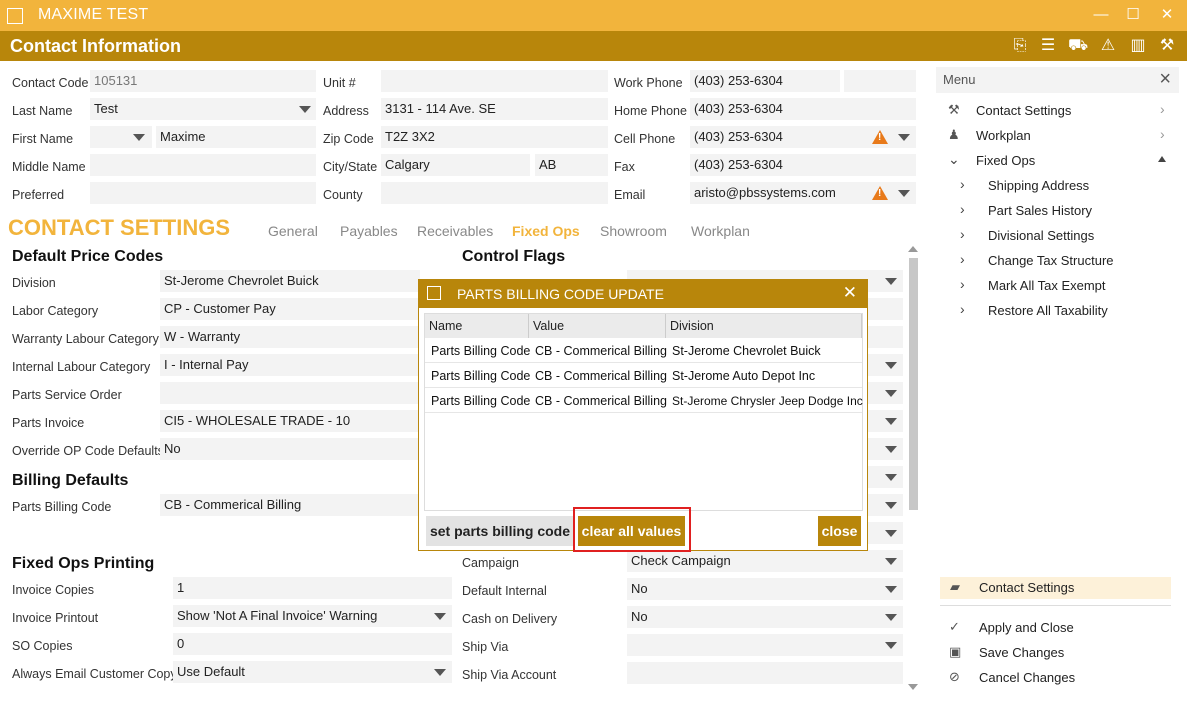 This screenshot has height=703, width=1187. I want to click on work-phone-label: Work Phone, so click(648, 83).